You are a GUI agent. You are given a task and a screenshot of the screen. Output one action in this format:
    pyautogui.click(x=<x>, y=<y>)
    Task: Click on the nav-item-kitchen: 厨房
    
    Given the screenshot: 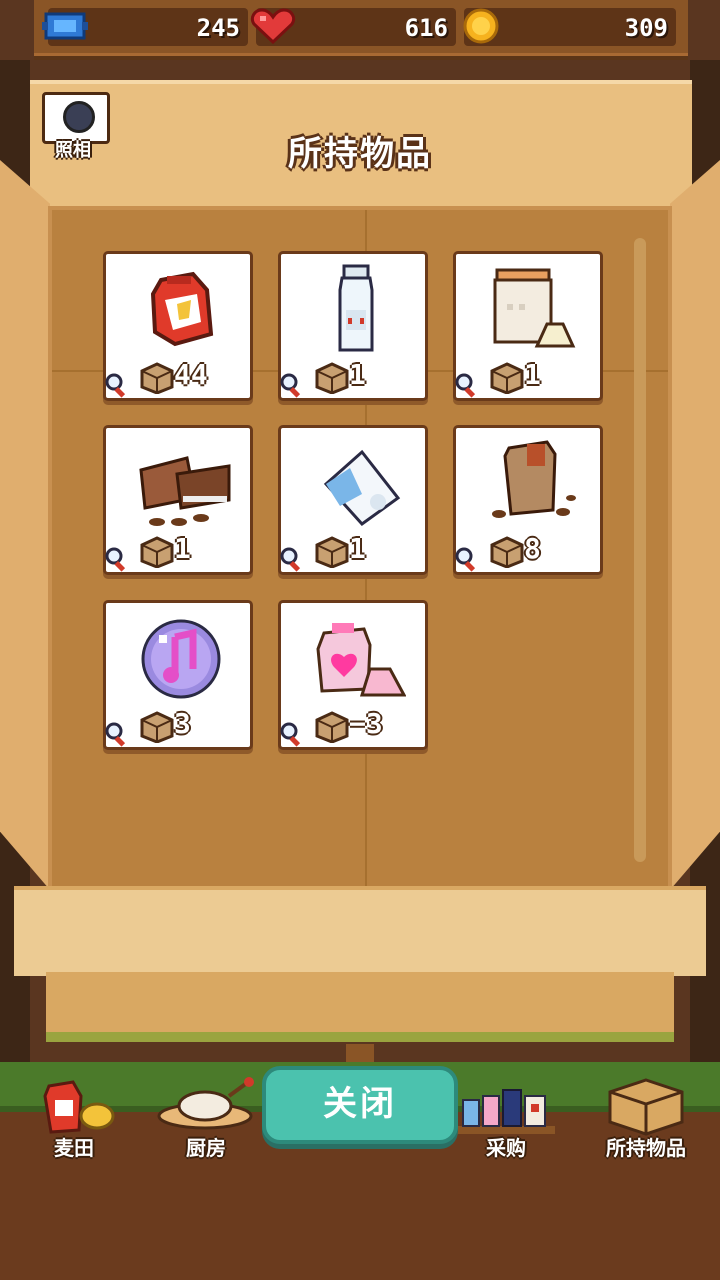 What is the action you would take?
    pyautogui.click(x=206, y=1124)
    